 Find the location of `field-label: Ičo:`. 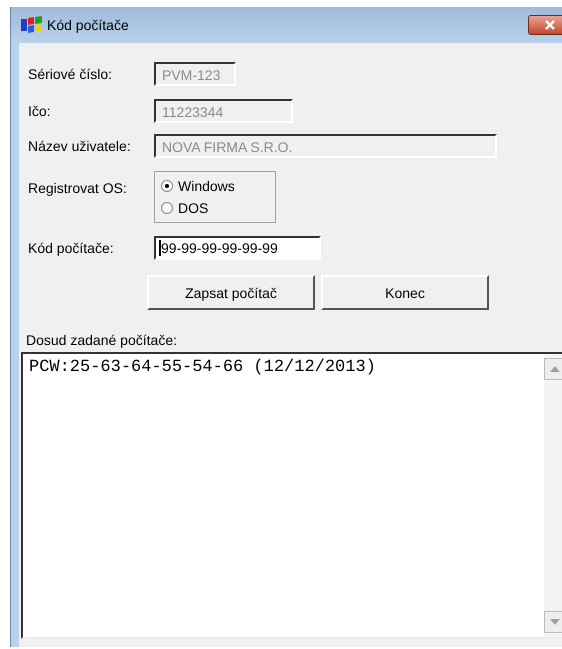

field-label: Ičo: is located at coordinates (39, 110).